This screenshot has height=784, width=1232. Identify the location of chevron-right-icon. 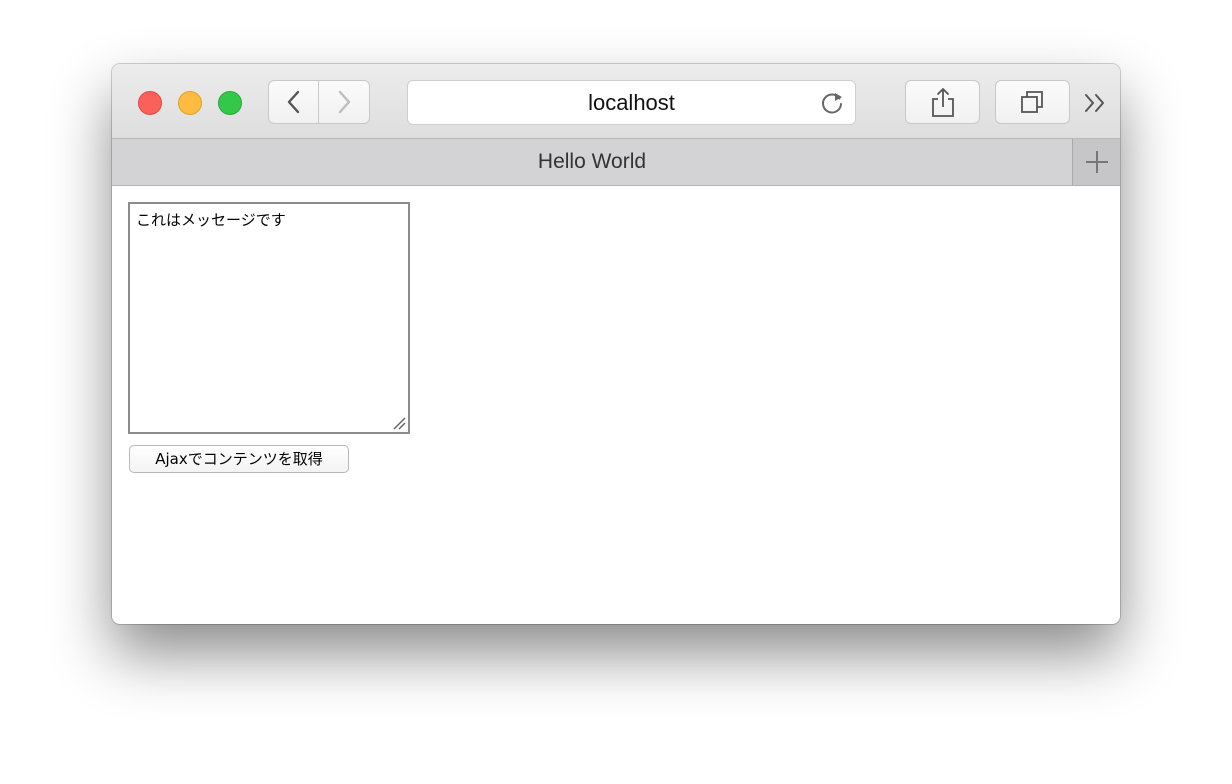
(344, 102).